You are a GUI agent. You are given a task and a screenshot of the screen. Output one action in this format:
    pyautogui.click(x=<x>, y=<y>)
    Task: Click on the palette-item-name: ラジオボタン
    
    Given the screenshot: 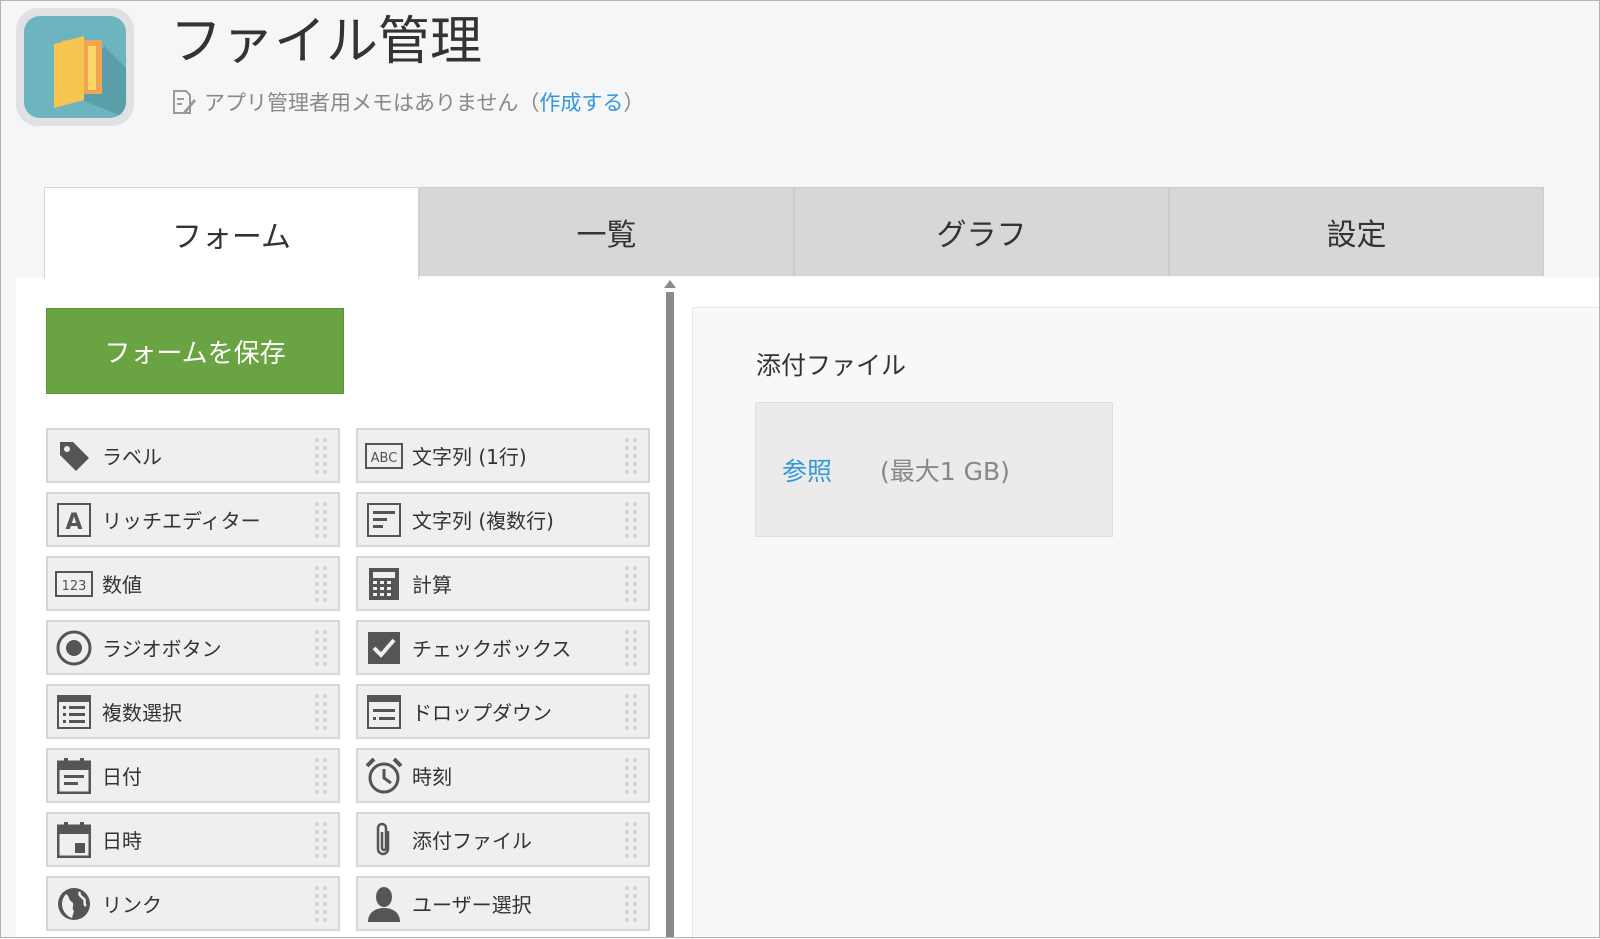 What is the action you would take?
    pyautogui.click(x=162, y=649)
    